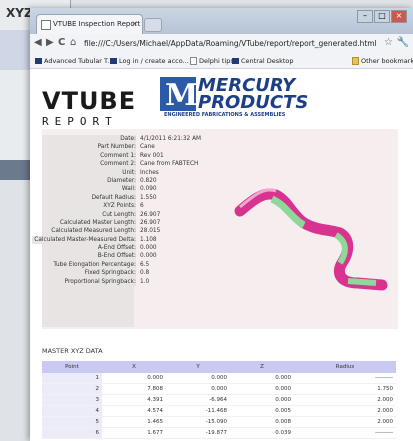 Image resolution: width=413 pixels, height=441 pixels. Describe the element at coordinates (61, 42) in the screenshot. I see `reload-icon: C` at that location.